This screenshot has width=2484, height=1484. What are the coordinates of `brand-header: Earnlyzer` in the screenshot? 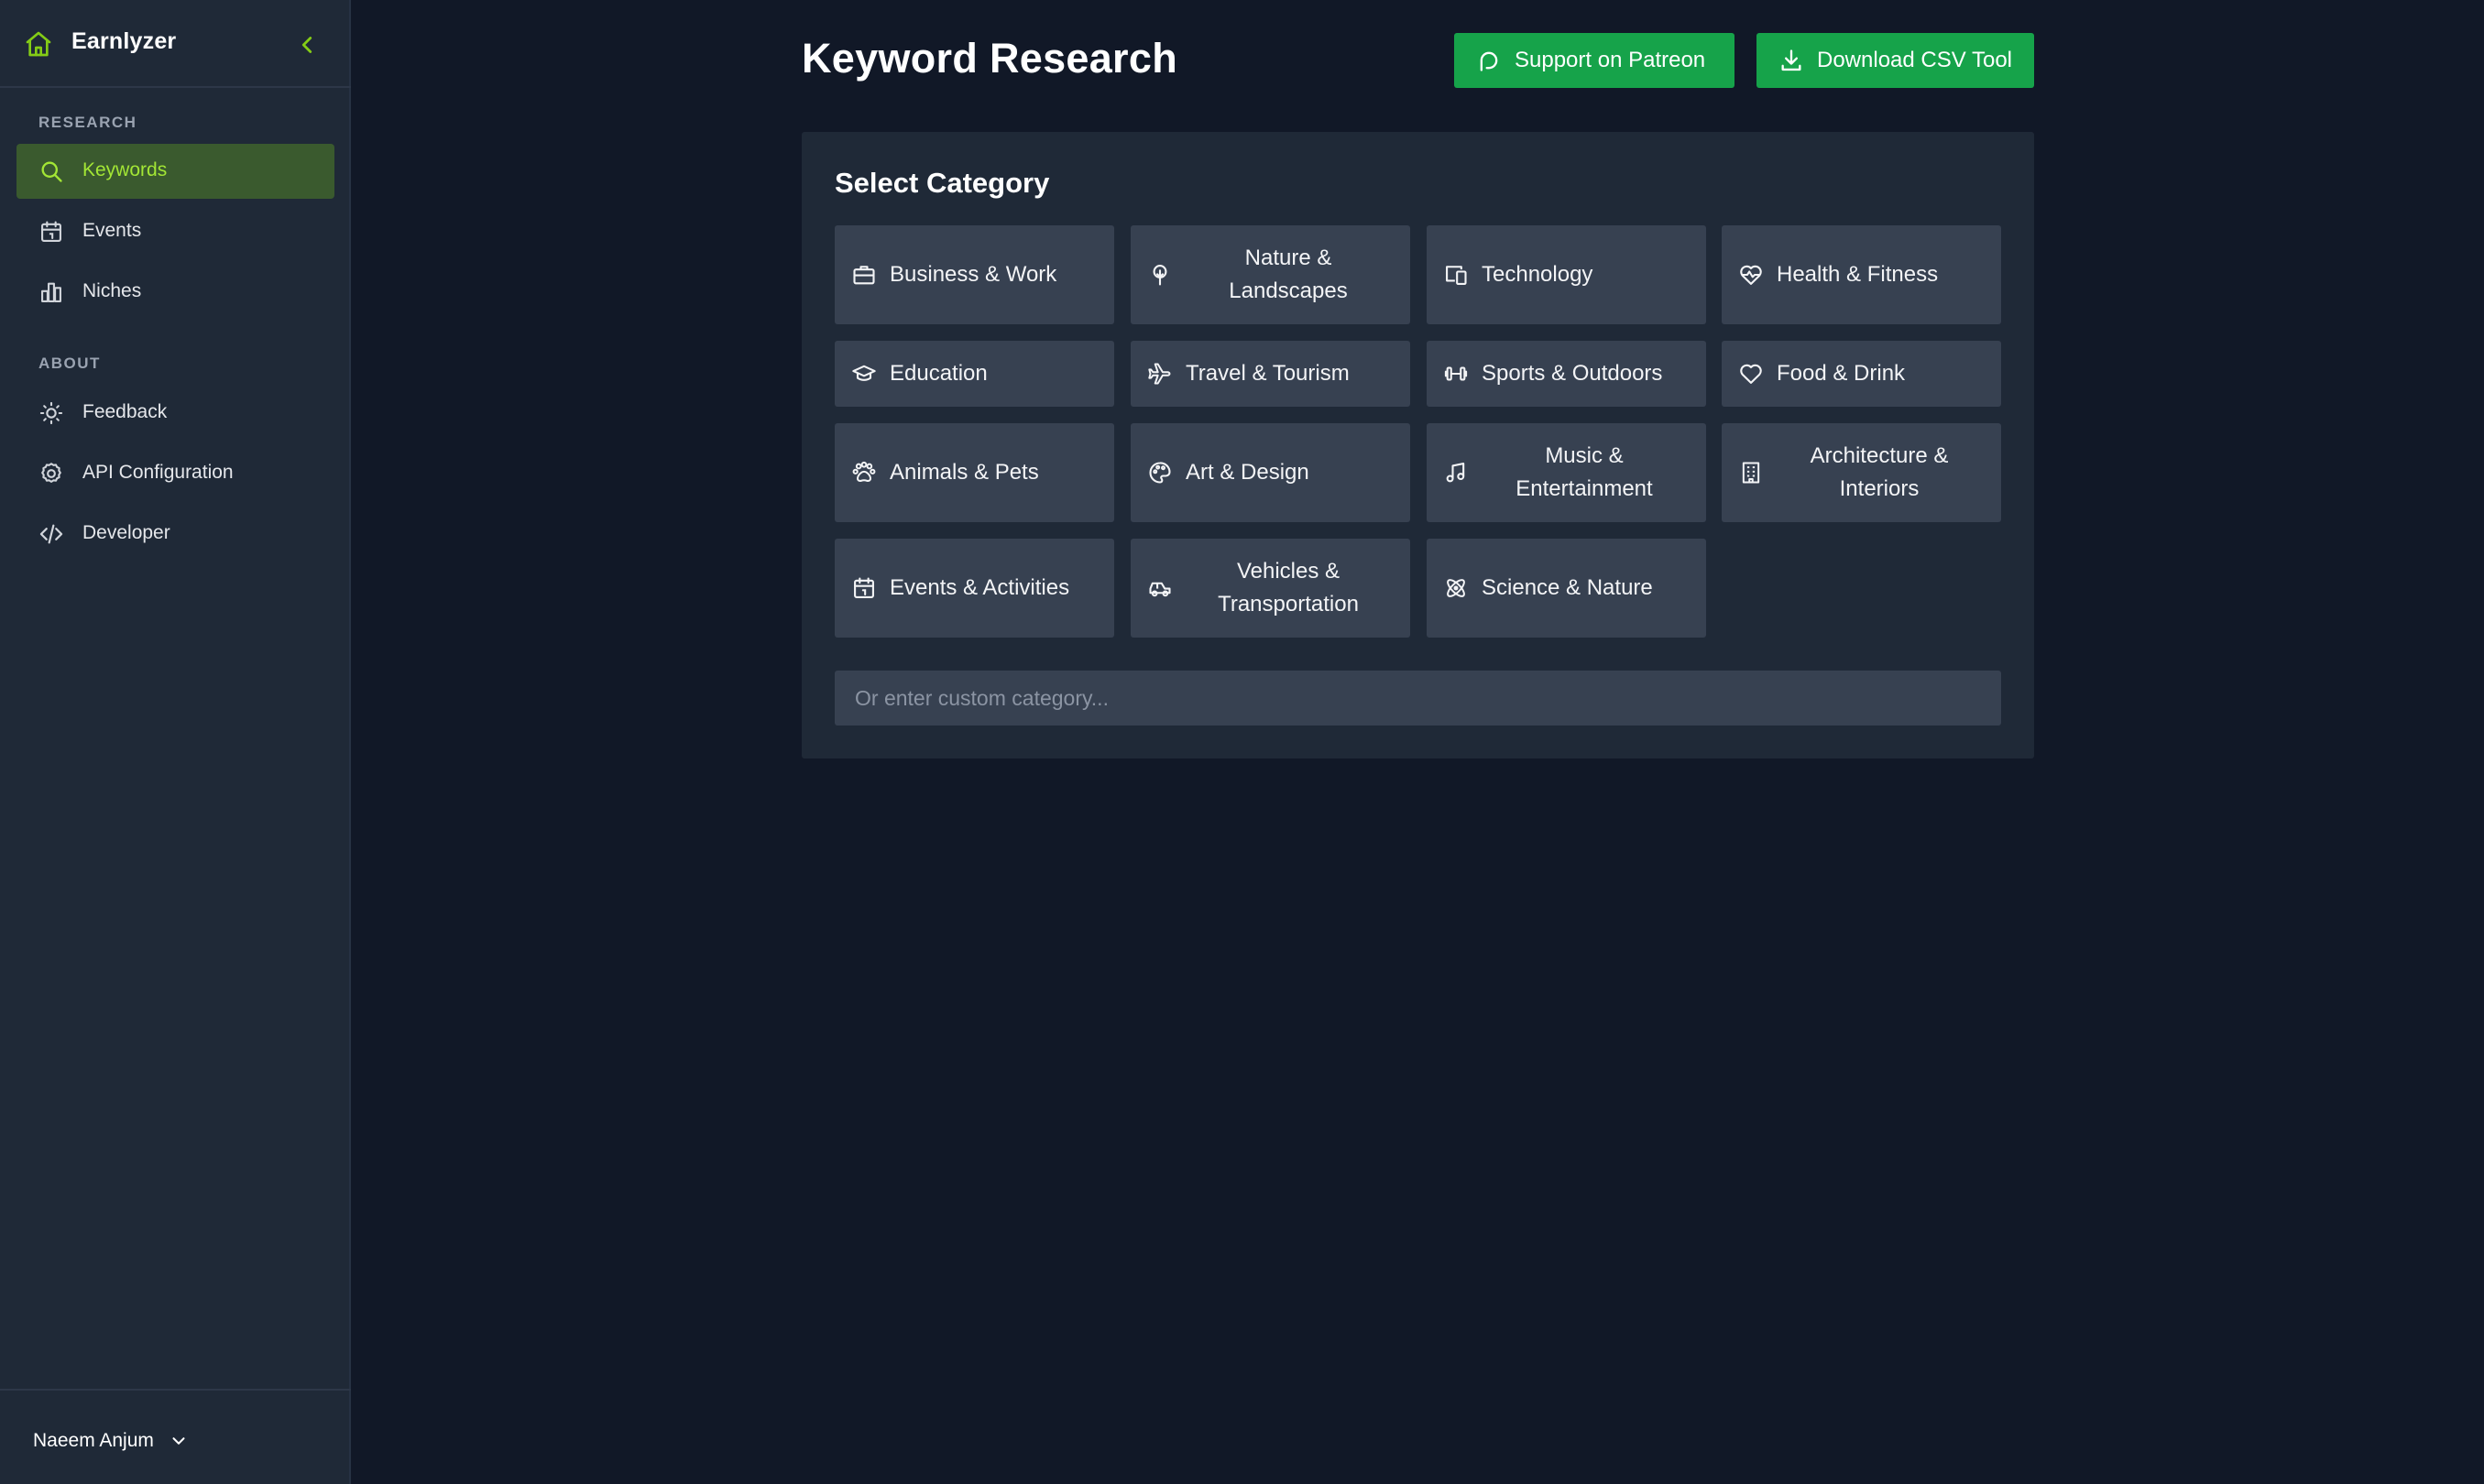 It's located at (175, 44).